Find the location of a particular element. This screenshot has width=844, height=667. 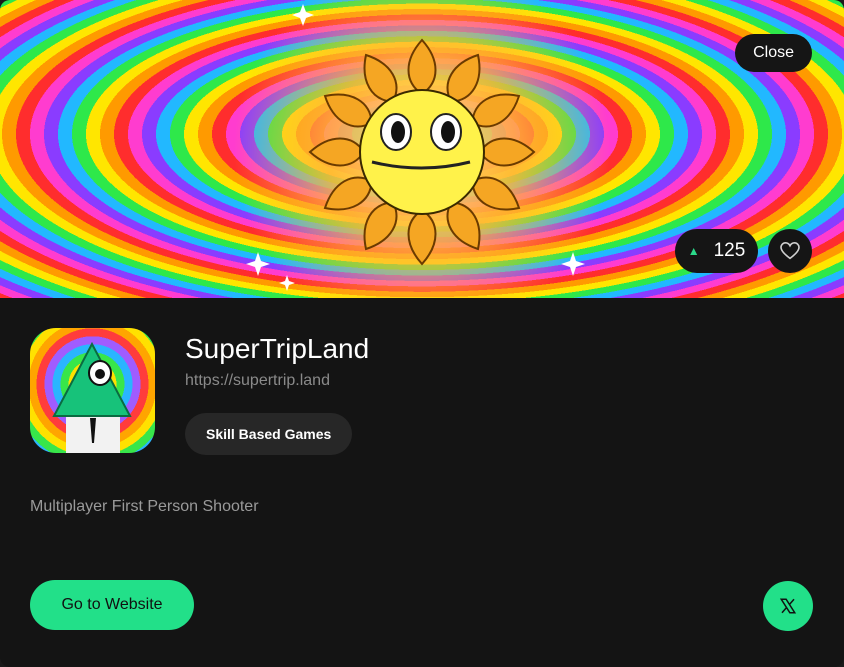

triangle-up-icon: ▲ is located at coordinates (693, 251).